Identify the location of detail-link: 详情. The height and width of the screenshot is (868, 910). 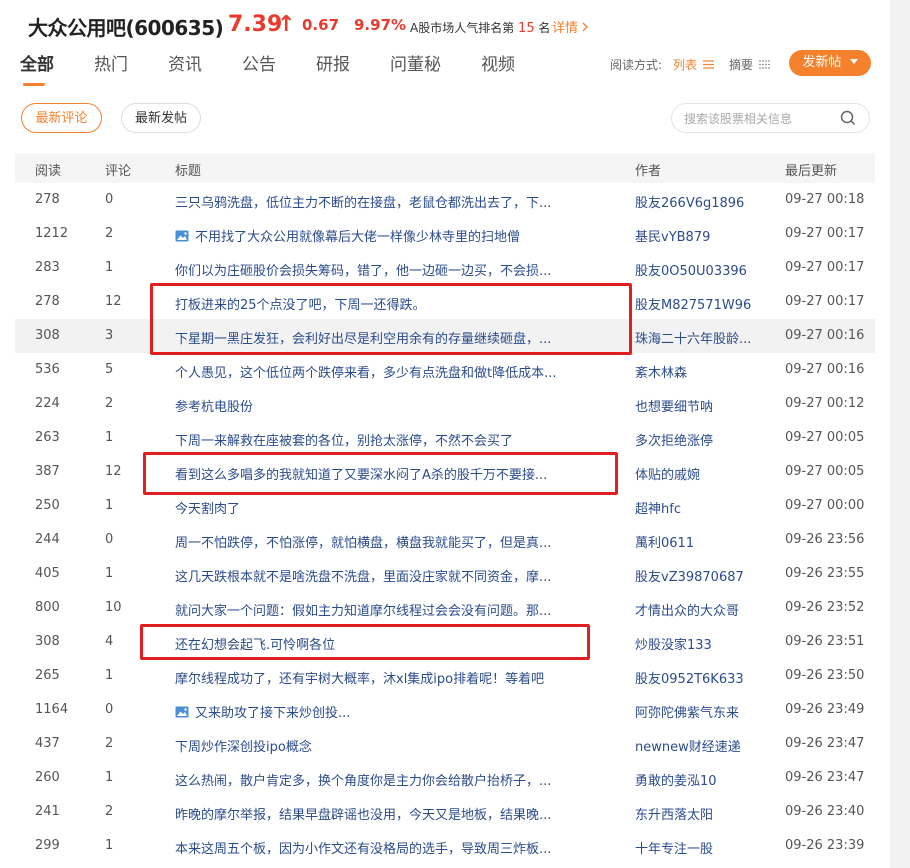
(570, 26).